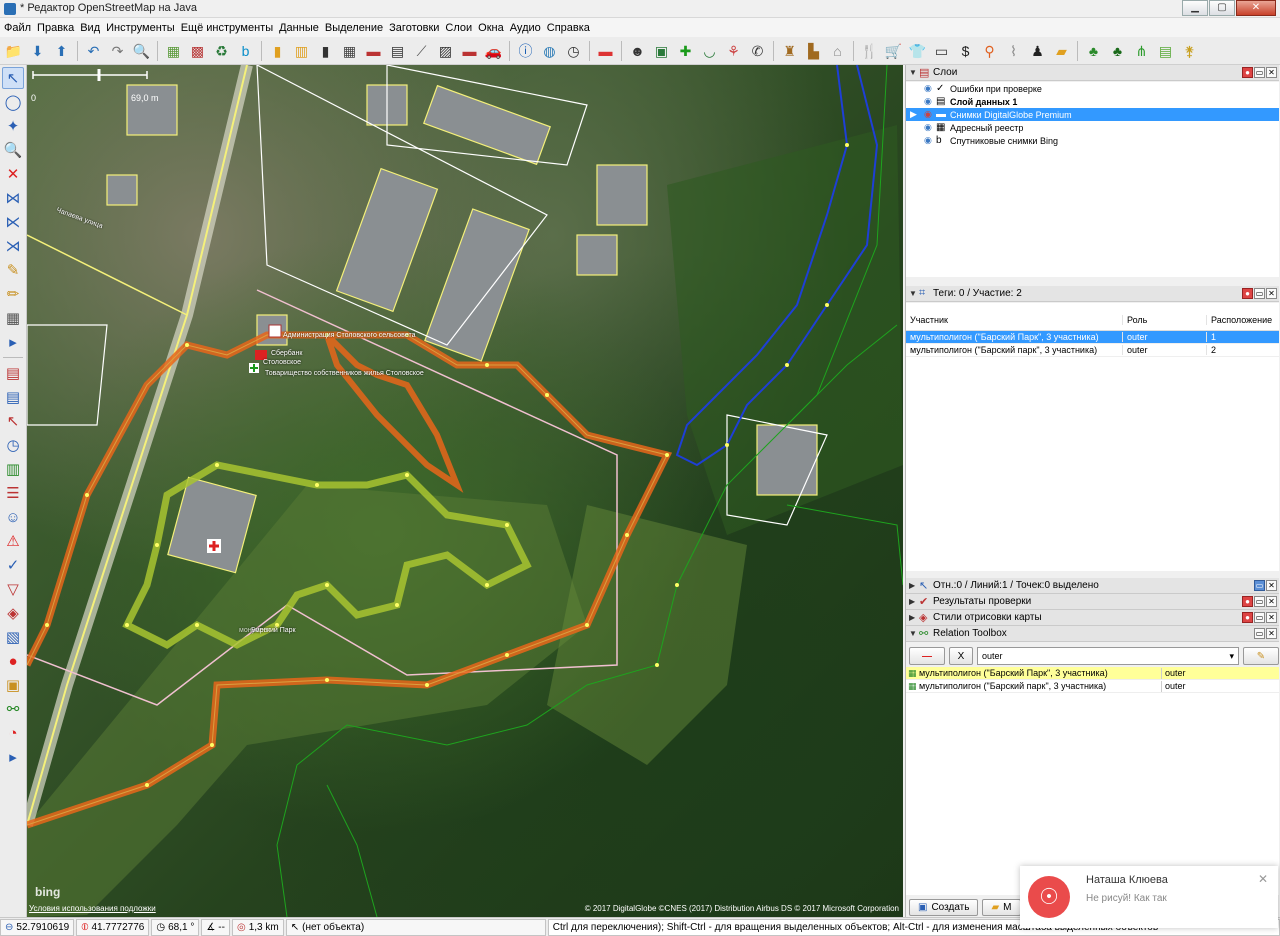 Image resolution: width=1280 pixels, height=936 pixels. I want to click on cursor-panel-icon: ↖, so click(13, 421).